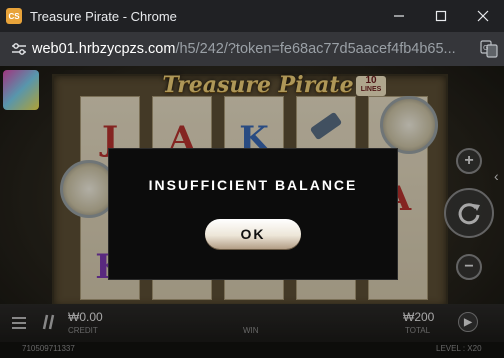 The width and height of the screenshot is (504, 358). I want to click on close-button, so click(483, 16).